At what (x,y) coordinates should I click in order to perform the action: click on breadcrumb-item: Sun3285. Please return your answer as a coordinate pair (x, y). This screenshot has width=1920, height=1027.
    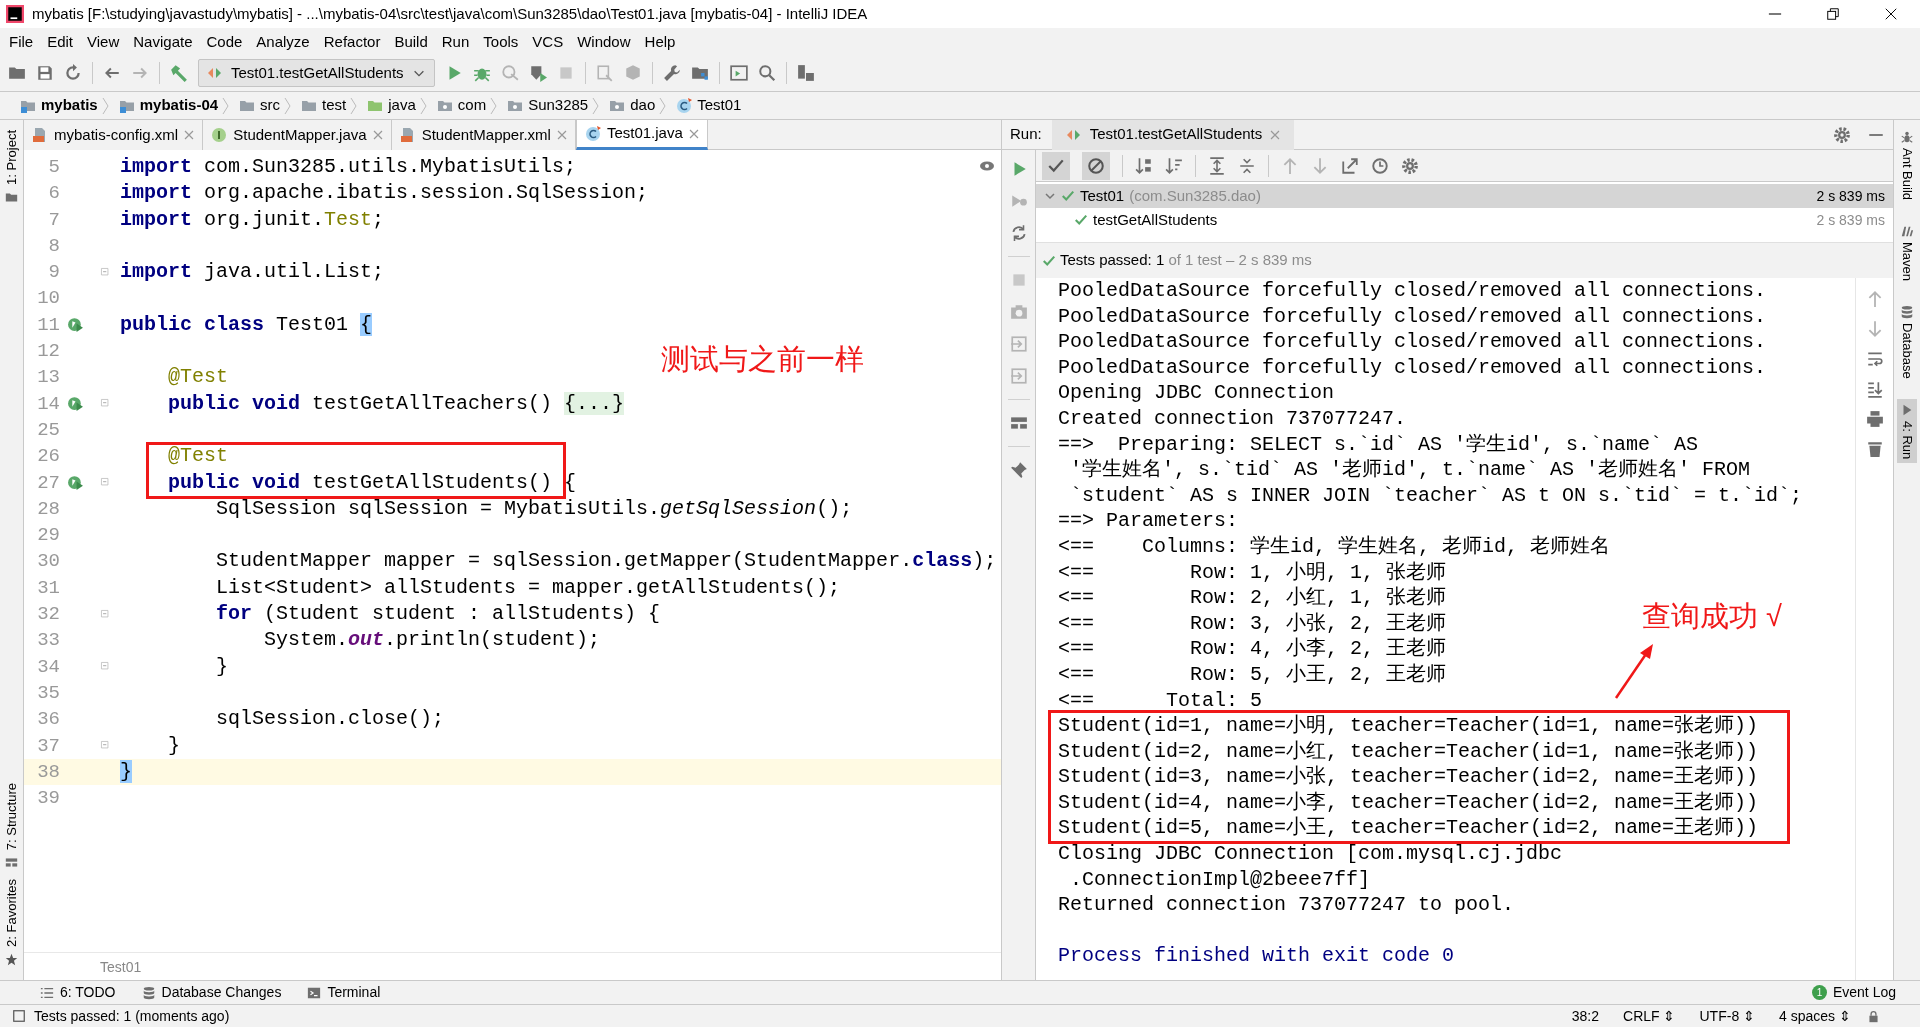
    Looking at the image, I should click on (547, 105).